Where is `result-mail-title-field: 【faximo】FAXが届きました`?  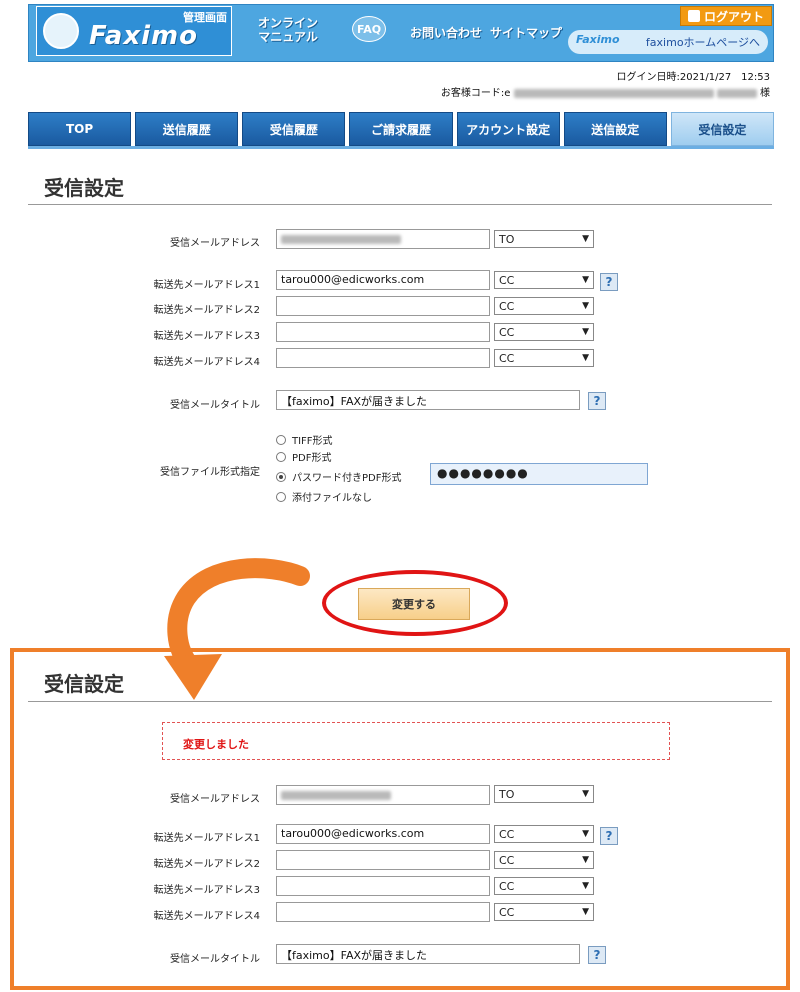
result-mail-title-field: 【faximo】FAXが届きました is located at coordinates (428, 954).